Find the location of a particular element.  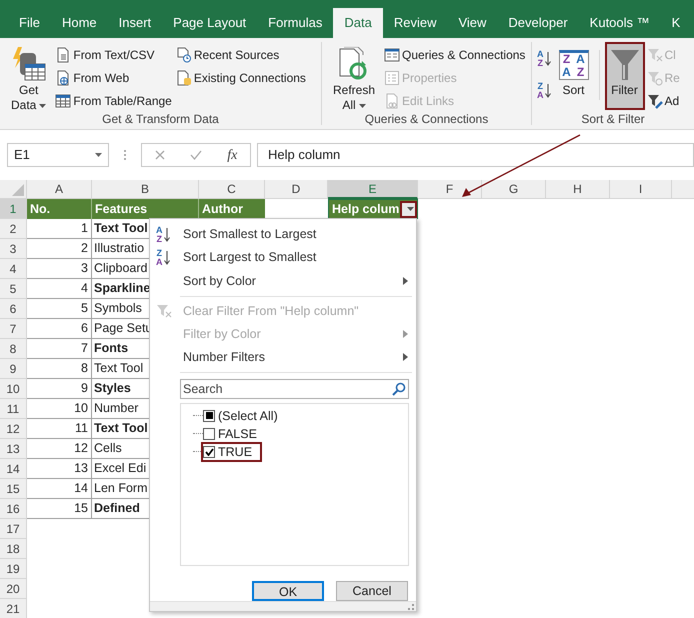

table-cell-text: Defined is located at coordinates (117, 509).